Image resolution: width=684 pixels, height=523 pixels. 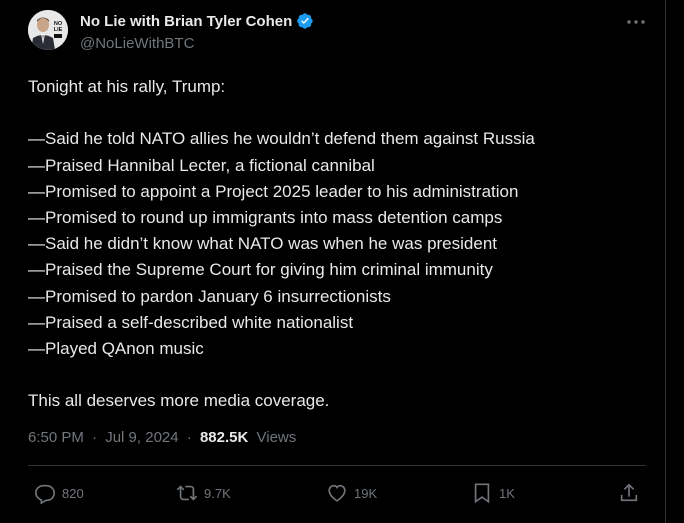 I want to click on author-avatar: NO LIE, so click(x=48, y=30).